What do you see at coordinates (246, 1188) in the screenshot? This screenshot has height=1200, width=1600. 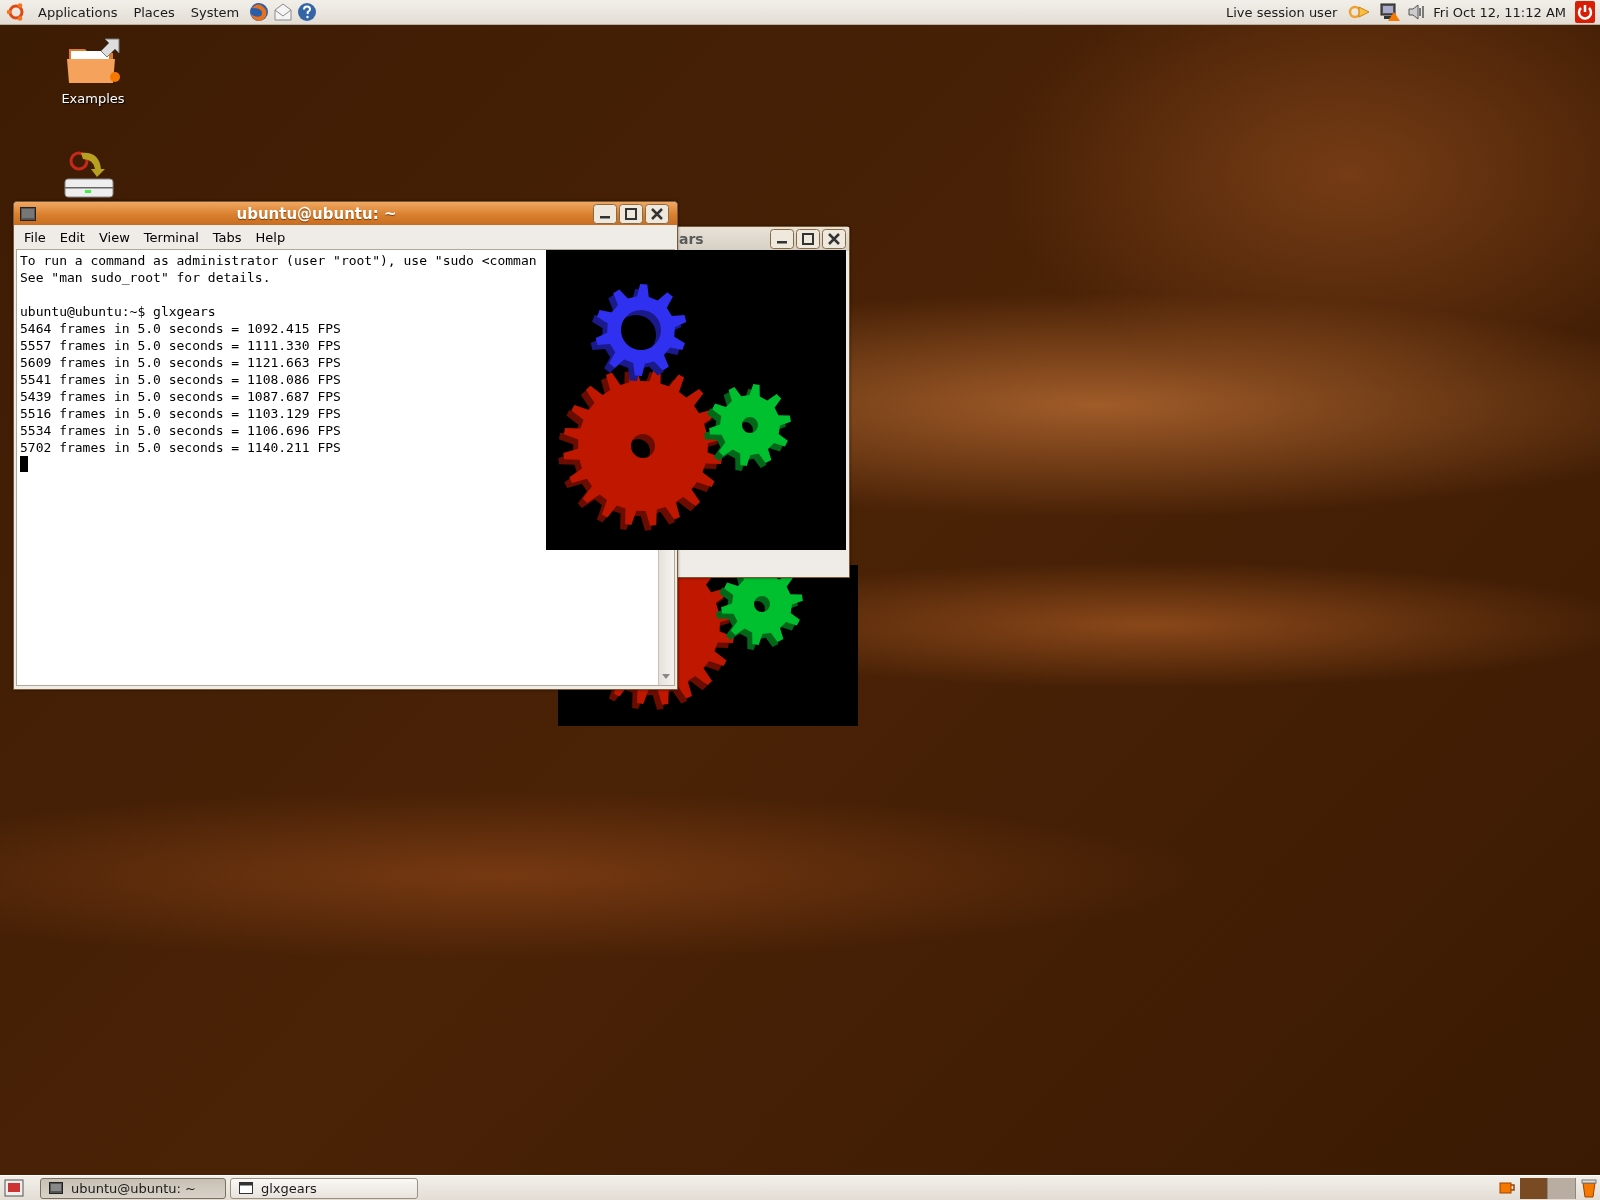 I see `window-icon` at bounding box center [246, 1188].